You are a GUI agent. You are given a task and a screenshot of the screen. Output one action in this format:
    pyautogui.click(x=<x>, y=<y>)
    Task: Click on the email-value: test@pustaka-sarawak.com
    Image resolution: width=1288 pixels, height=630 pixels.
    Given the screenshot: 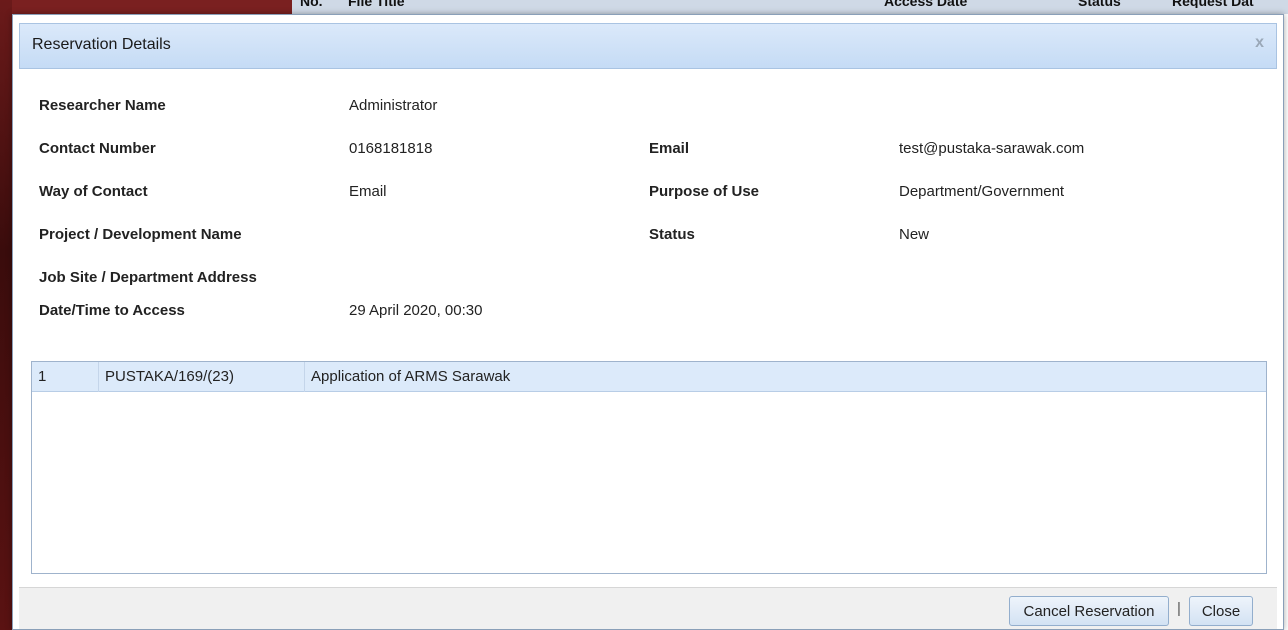 What is the action you would take?
    pyautogui.click(x=992, y=148)
    